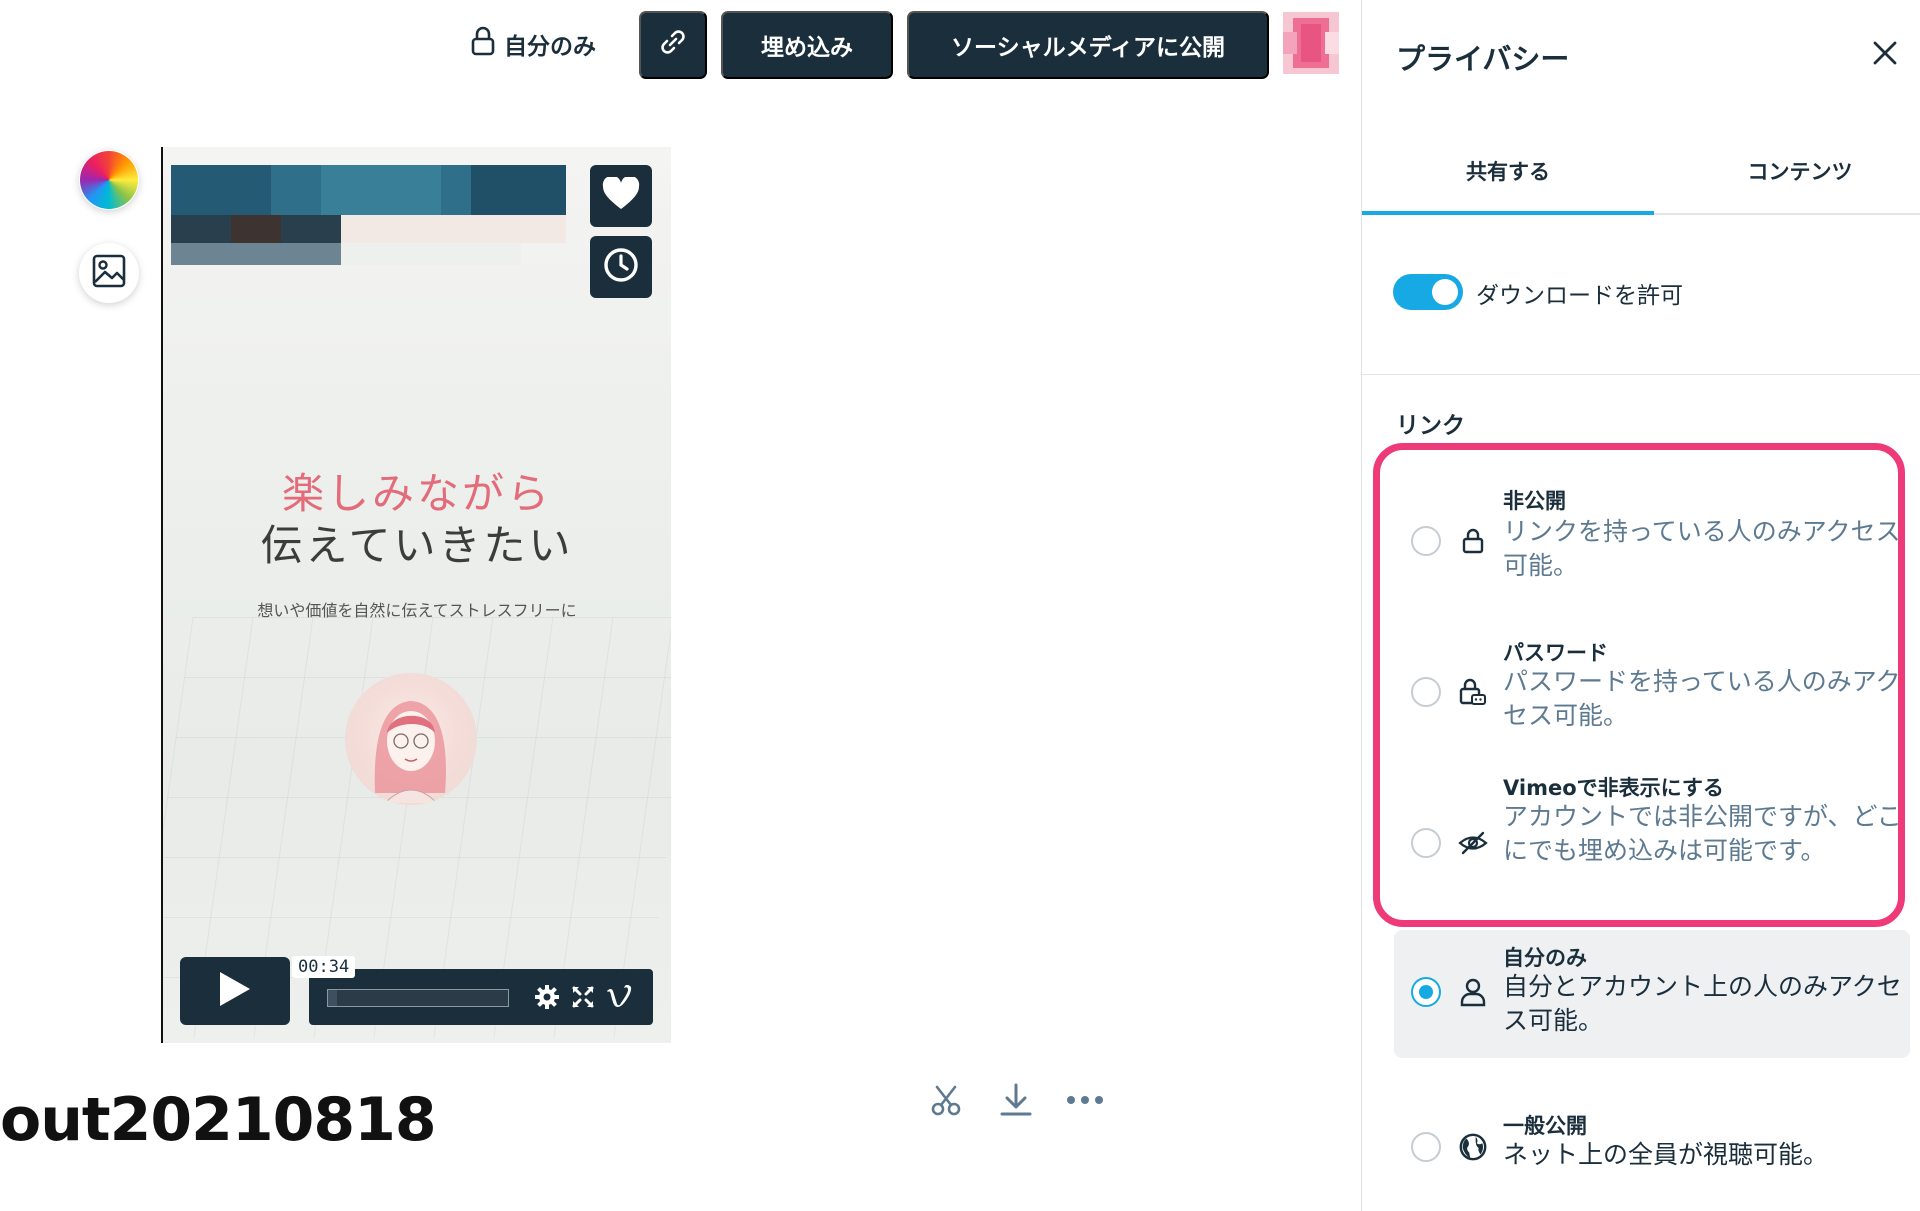 The image size is (1920, 1211). I want to click on pixelated-banner, so click(368, 215).